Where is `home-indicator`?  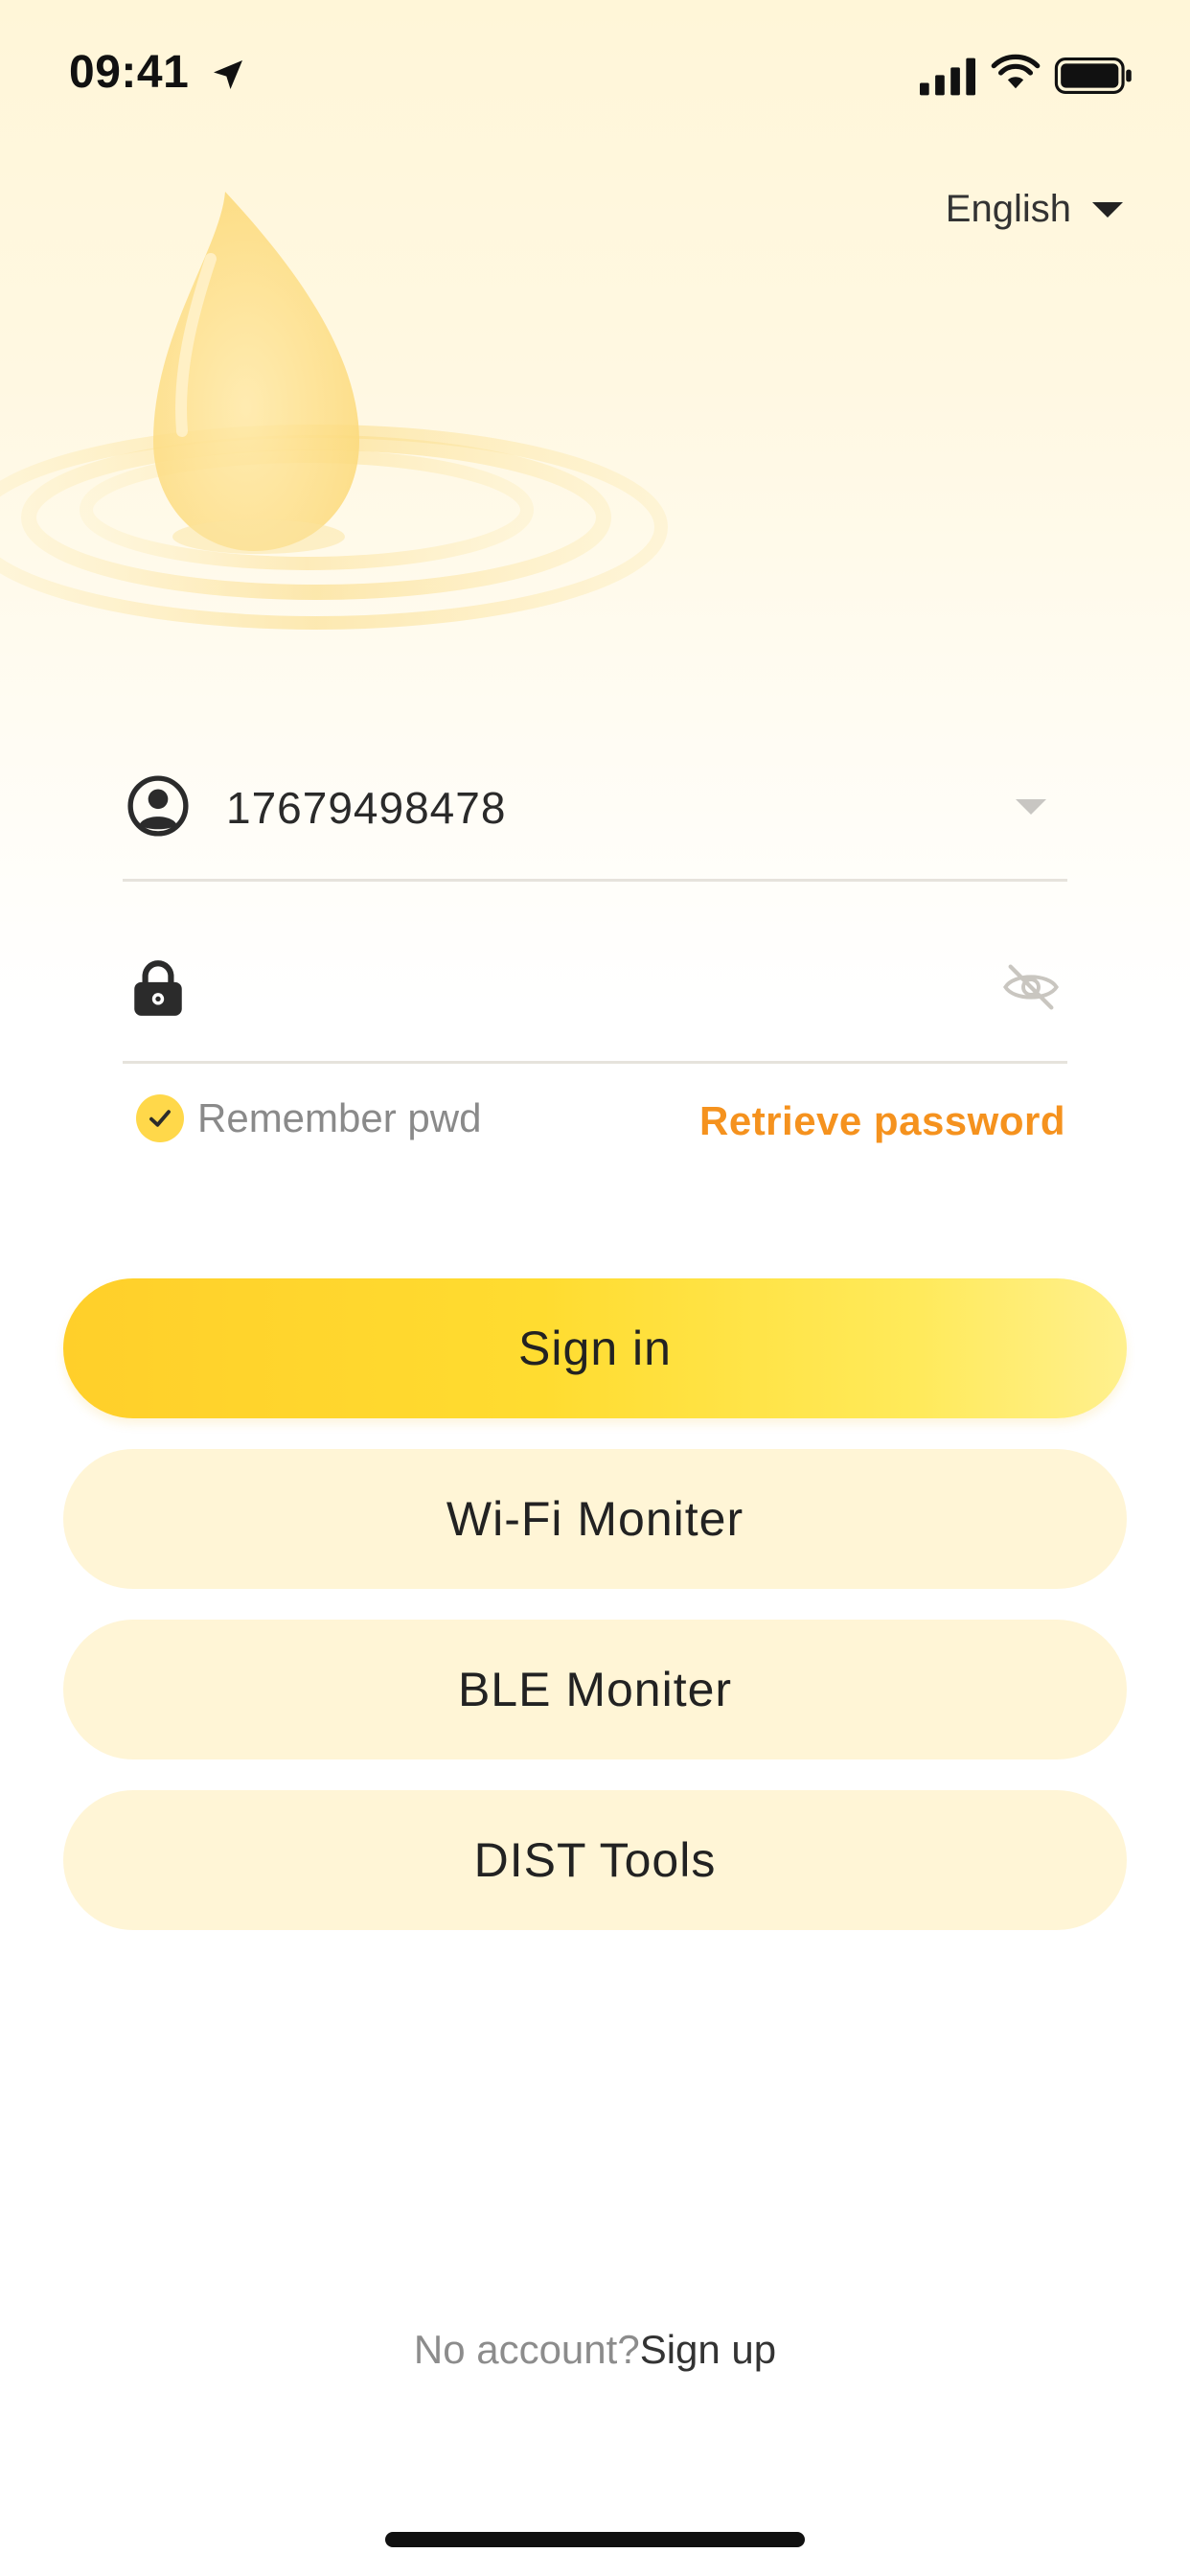 home-indicator is located at coordinates (595, 2539).